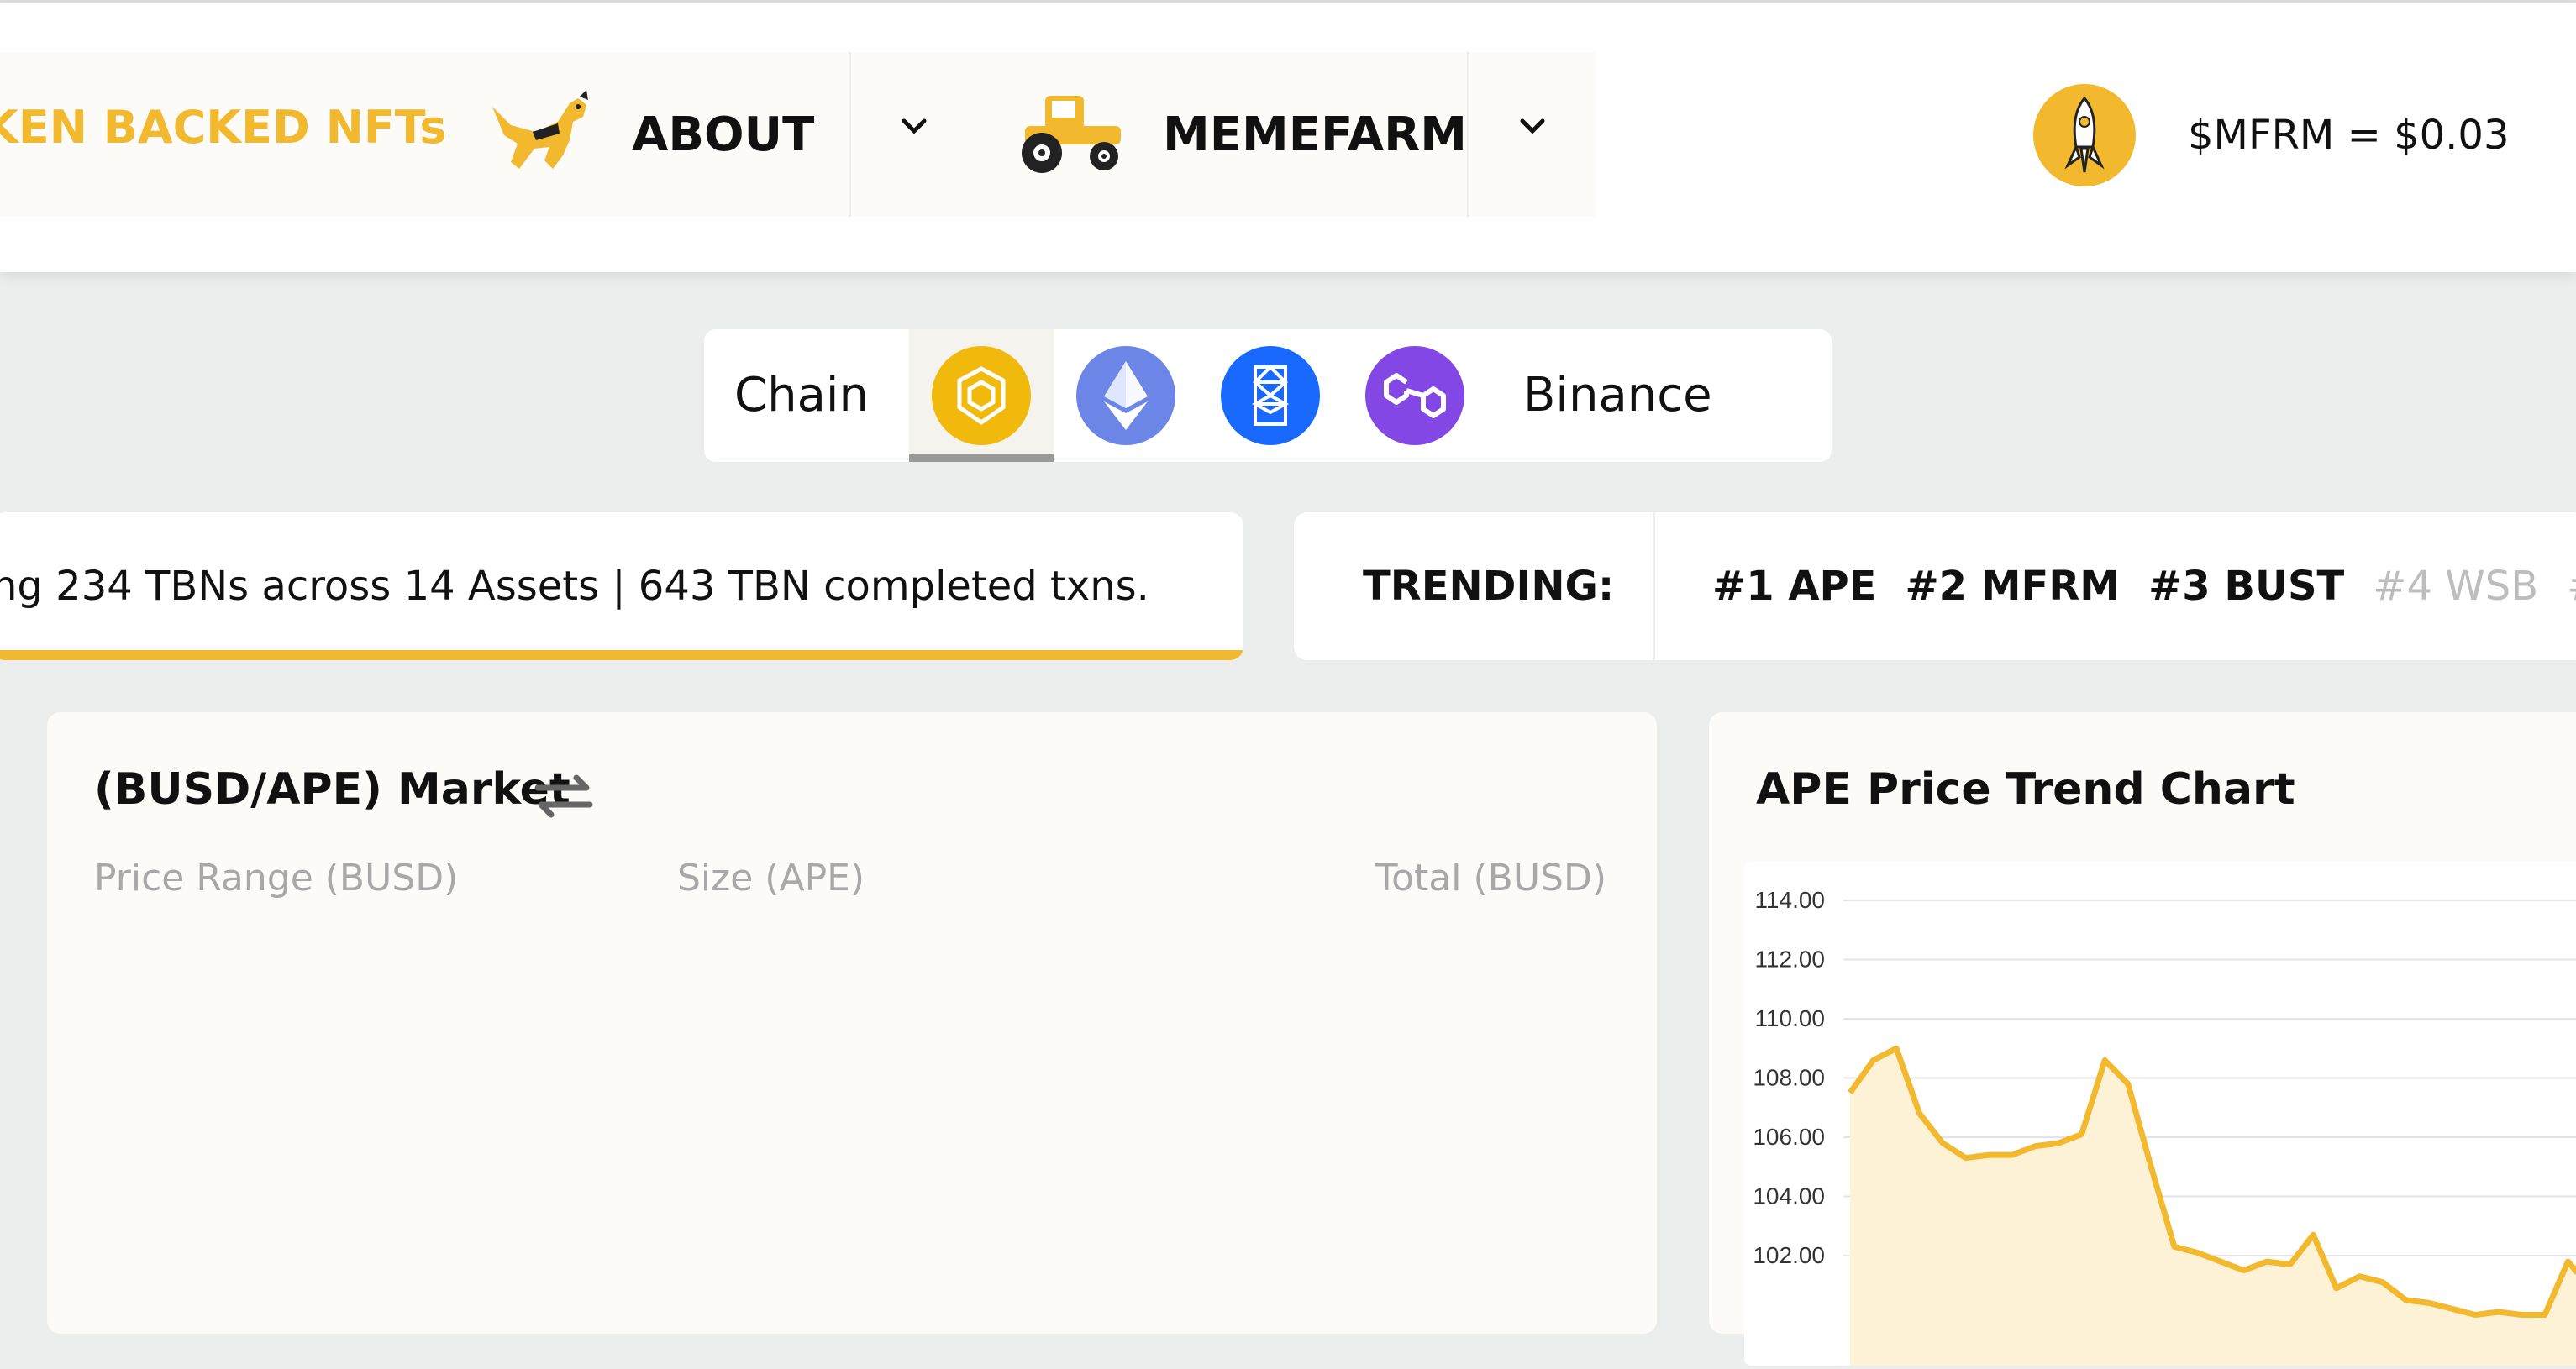  Describe the element at coordinates (1654, 586) in the screenshot. I see `trending-divider` at that location.